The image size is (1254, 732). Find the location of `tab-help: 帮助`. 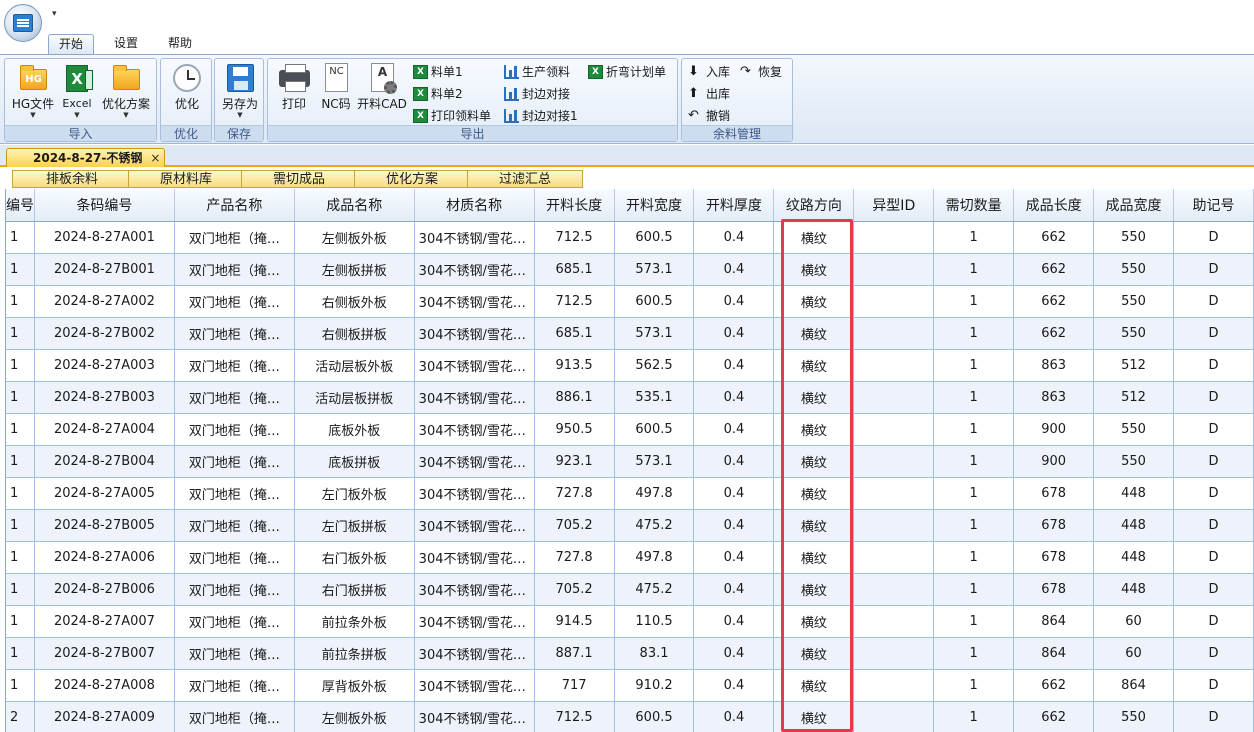

tab-help: 帮助 is located at coordinates (180, 44).